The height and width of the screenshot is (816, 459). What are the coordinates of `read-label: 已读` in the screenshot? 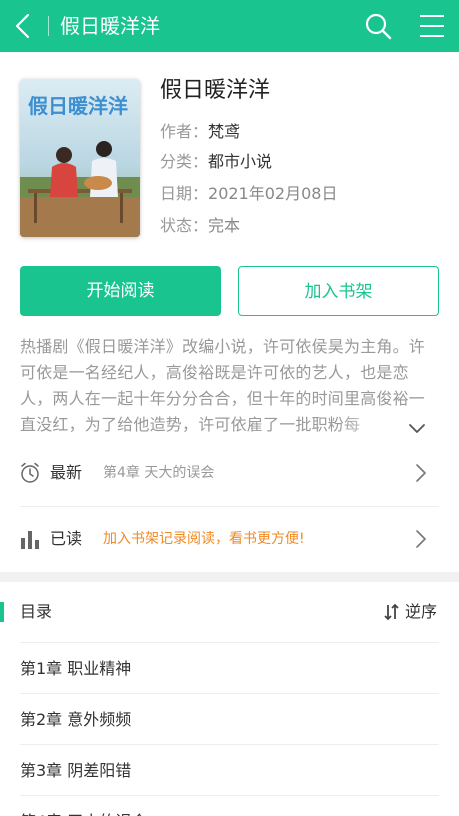 It's located at (66, 538).